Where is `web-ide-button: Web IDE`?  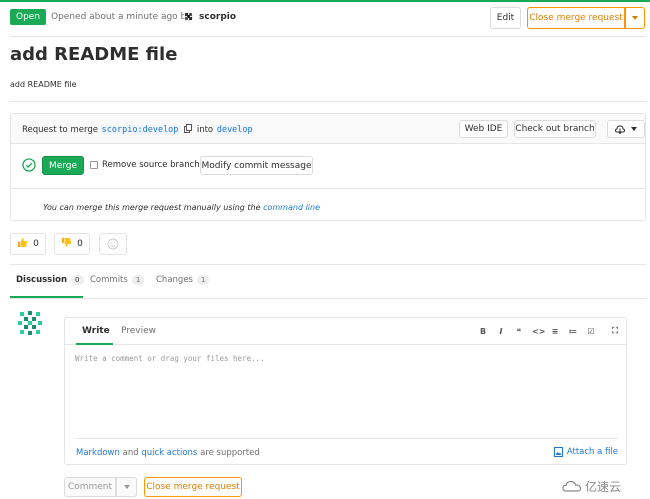 web-ide-button: Web IDE is located at coordinates (483, 129).